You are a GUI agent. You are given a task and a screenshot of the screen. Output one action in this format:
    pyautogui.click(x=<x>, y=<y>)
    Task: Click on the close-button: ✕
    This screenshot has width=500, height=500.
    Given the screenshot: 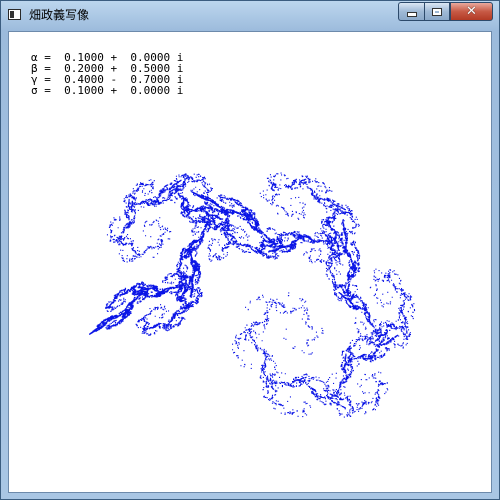 What is the action you would take?
    pyautogui.click(x=471, y=11)
    